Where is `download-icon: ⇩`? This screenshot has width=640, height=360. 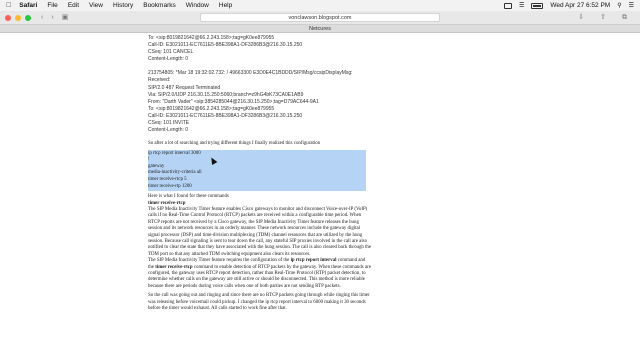 download-icon: ⇩ is located at coordinates (581, 17).